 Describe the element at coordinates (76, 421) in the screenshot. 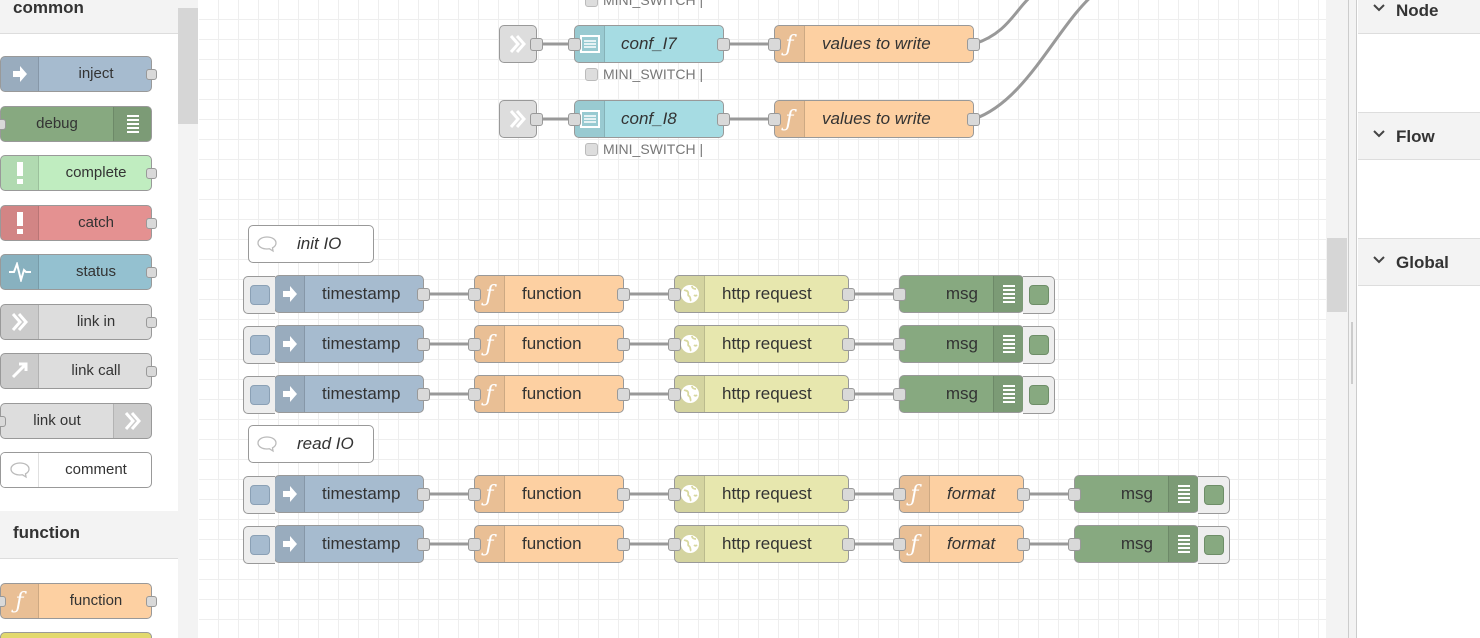

I see `palette-node-link-out: link out` at that location.